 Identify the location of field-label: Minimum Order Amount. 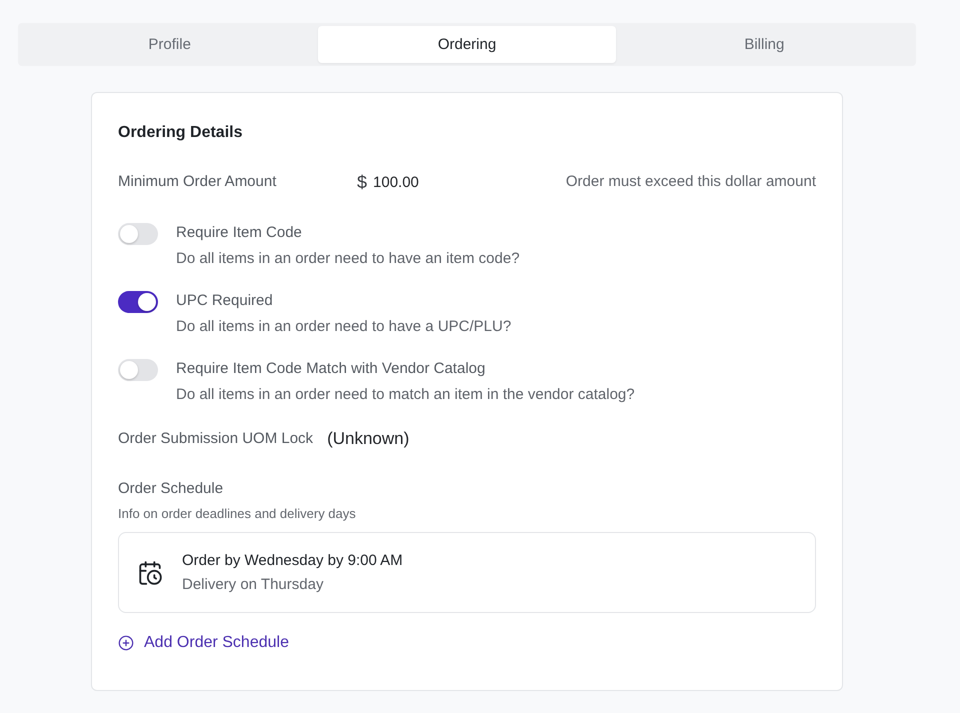
(198, 182).